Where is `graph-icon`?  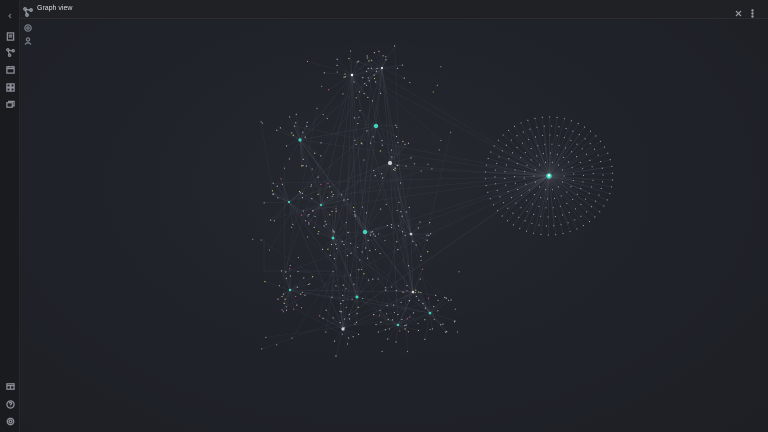 graph-icon is located at coordinates (10, 52).